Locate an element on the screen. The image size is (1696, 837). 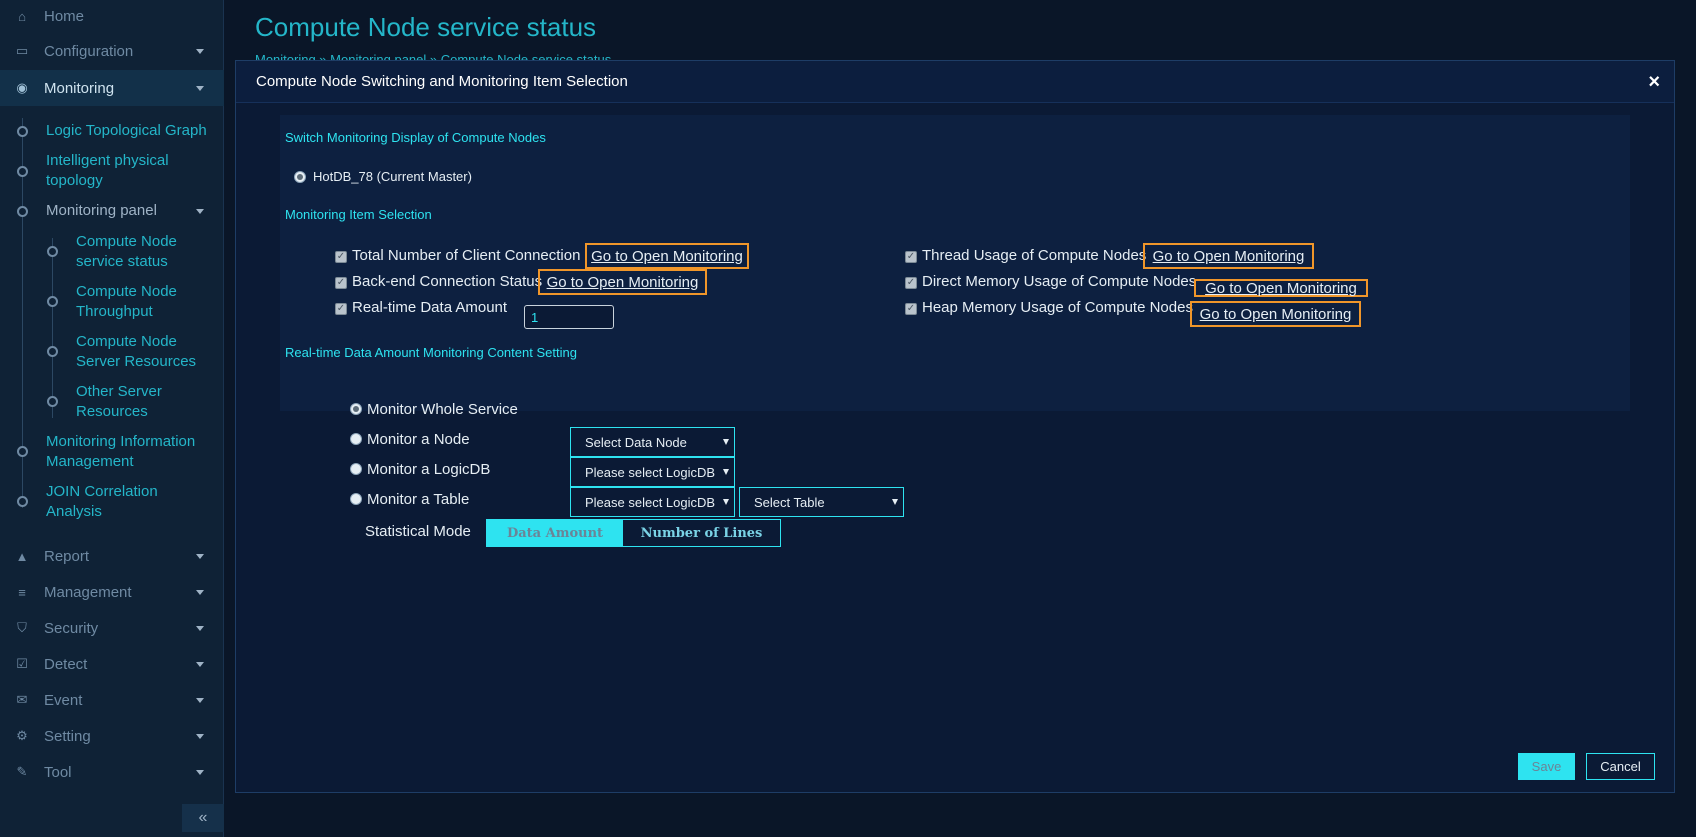
item-label: Total Number of Client Connection is located at coordinates (466, 255).